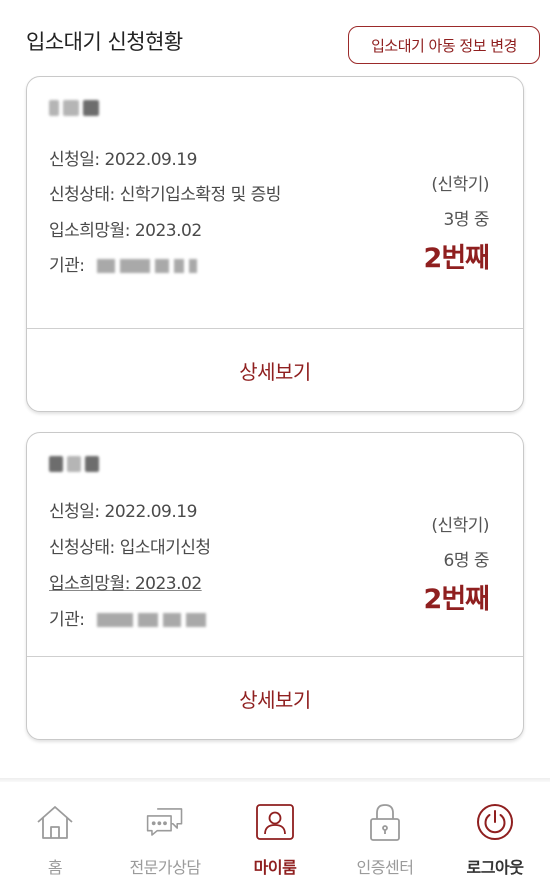  What do you see at coordinates (495, 822) in the screenshot?
I see `power-icon` at bounding box center [495, 822].